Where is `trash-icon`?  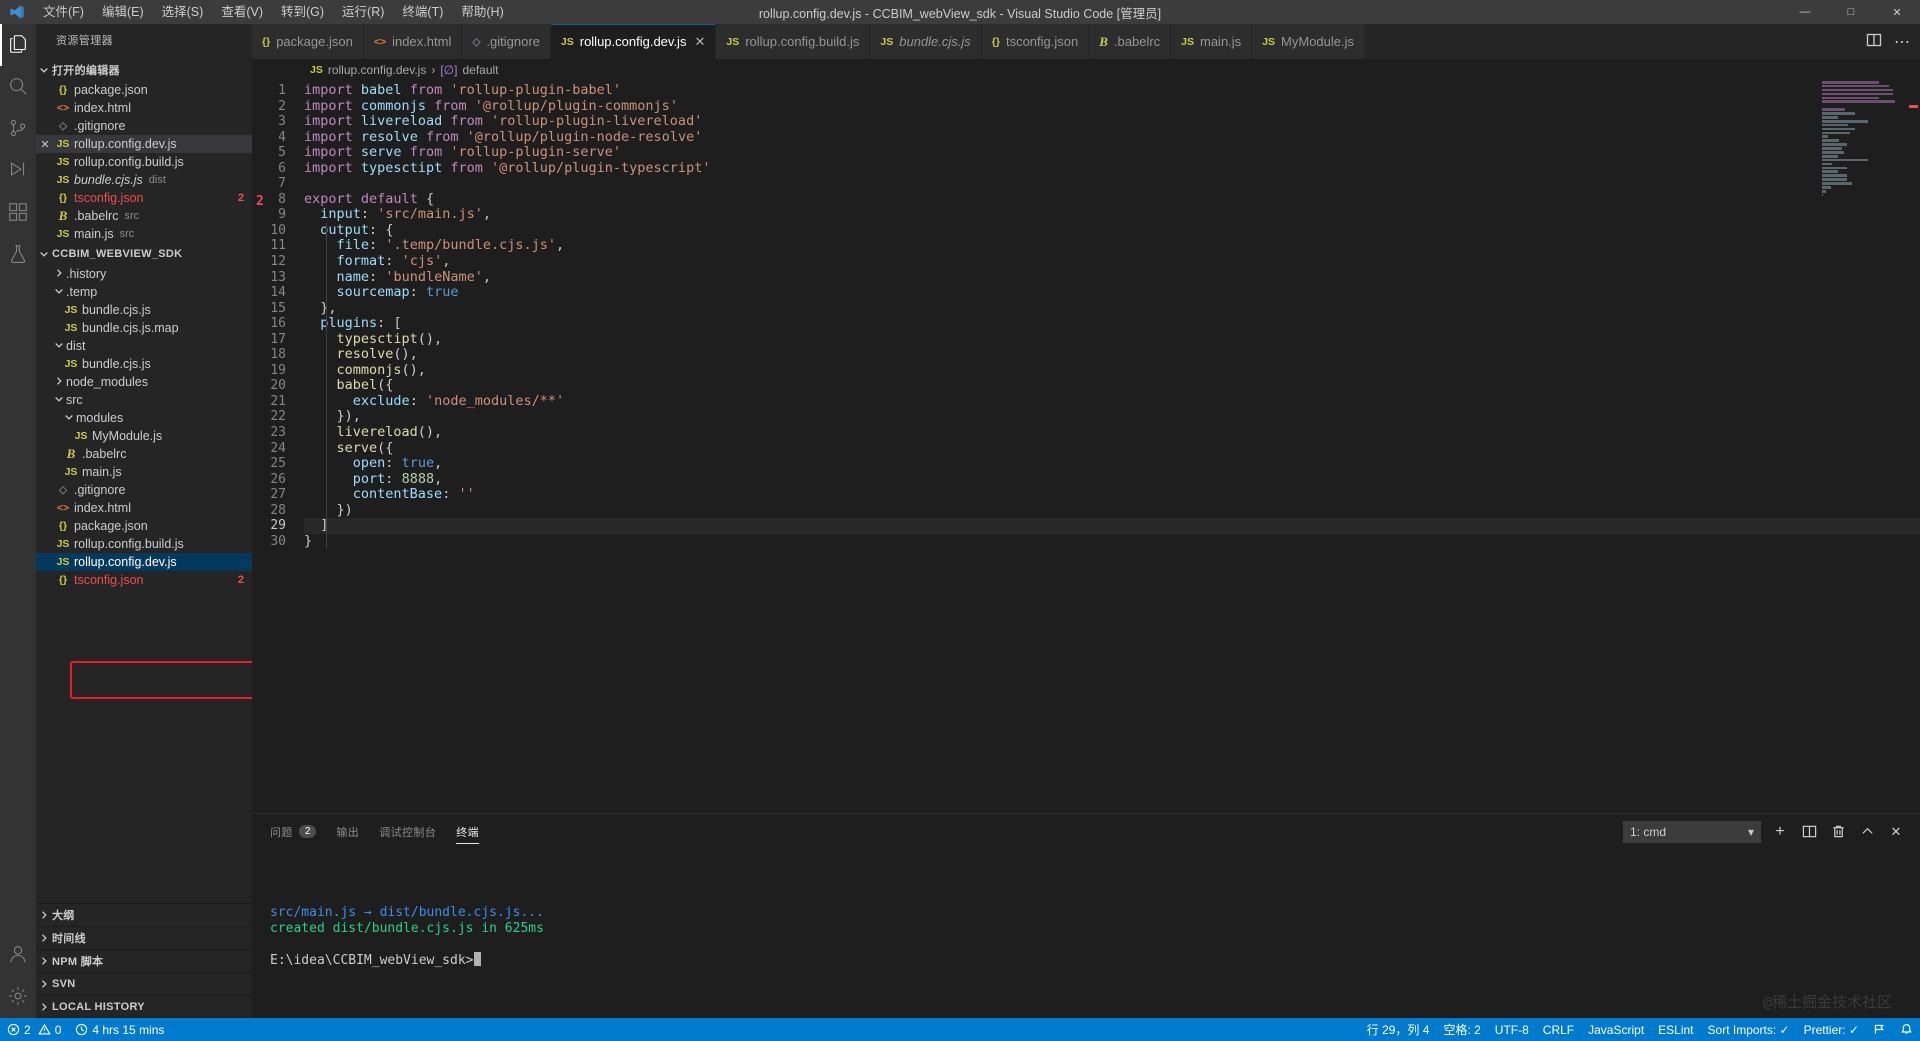
trash-icon is located at coordinates (1838, 832).